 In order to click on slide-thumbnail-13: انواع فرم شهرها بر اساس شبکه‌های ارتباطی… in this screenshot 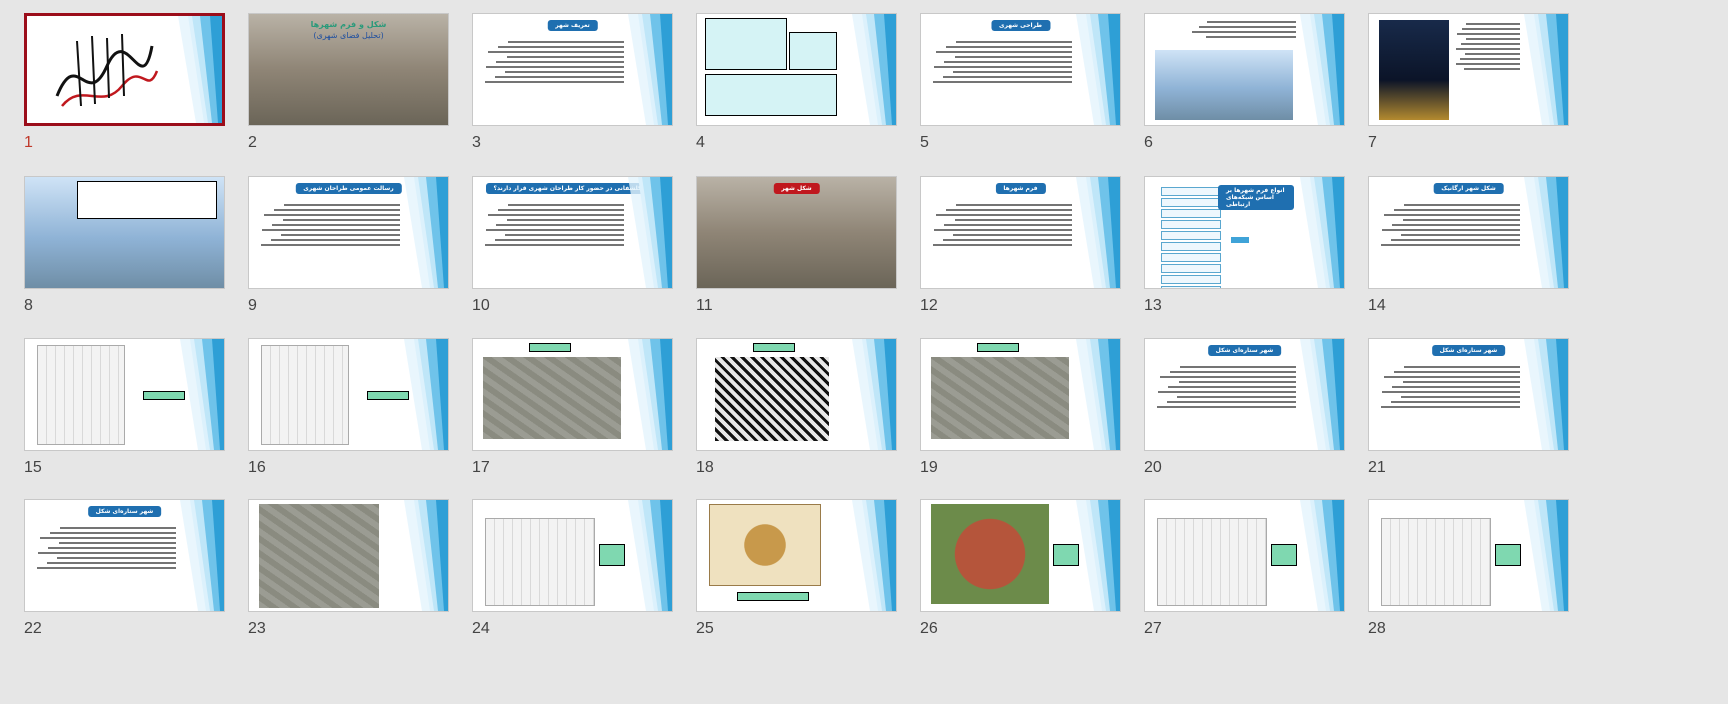, I will do `click(1244, 251)`.